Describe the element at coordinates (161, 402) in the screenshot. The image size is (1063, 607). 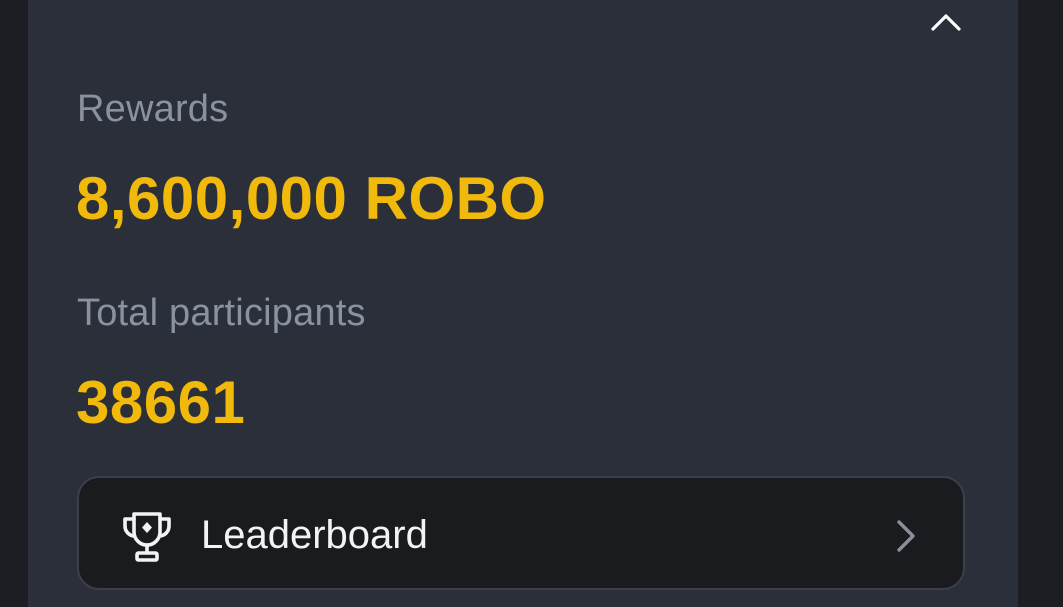
I see `total-participants-value: 38661` at that location.